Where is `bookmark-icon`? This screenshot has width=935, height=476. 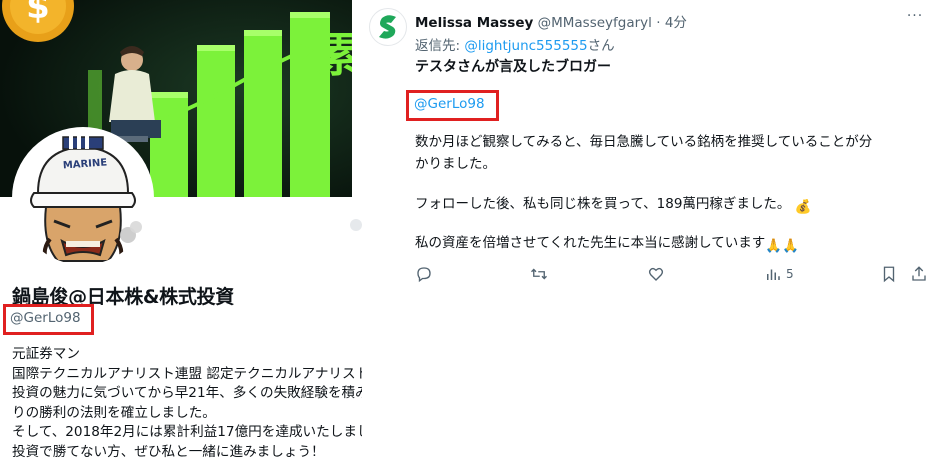 bookmark-icon is located at coordinates (889, 274).